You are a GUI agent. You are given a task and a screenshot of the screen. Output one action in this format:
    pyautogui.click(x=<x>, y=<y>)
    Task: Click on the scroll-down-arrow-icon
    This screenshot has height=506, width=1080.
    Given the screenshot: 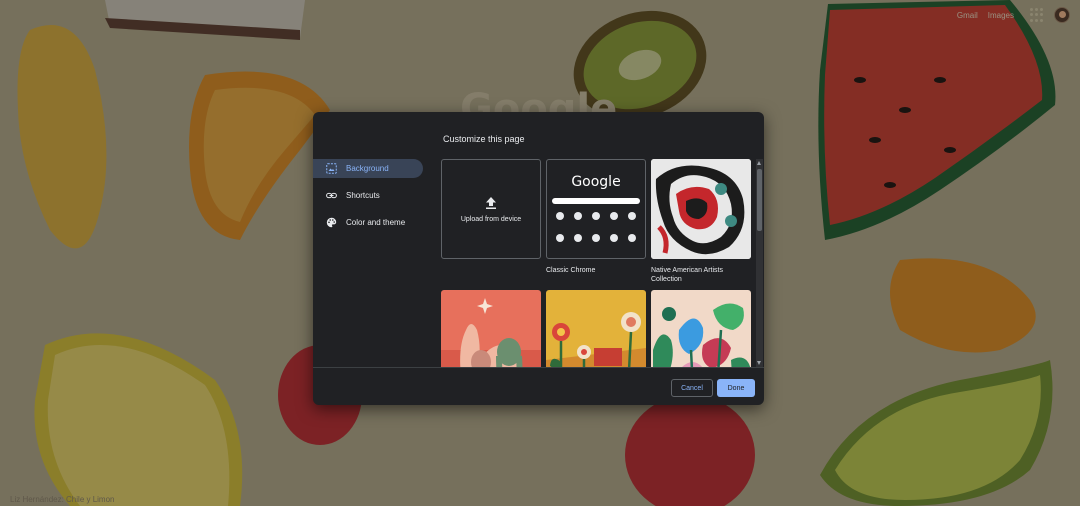 What is the action you would take?
    pyautogui.click(x=759, y=363)
    